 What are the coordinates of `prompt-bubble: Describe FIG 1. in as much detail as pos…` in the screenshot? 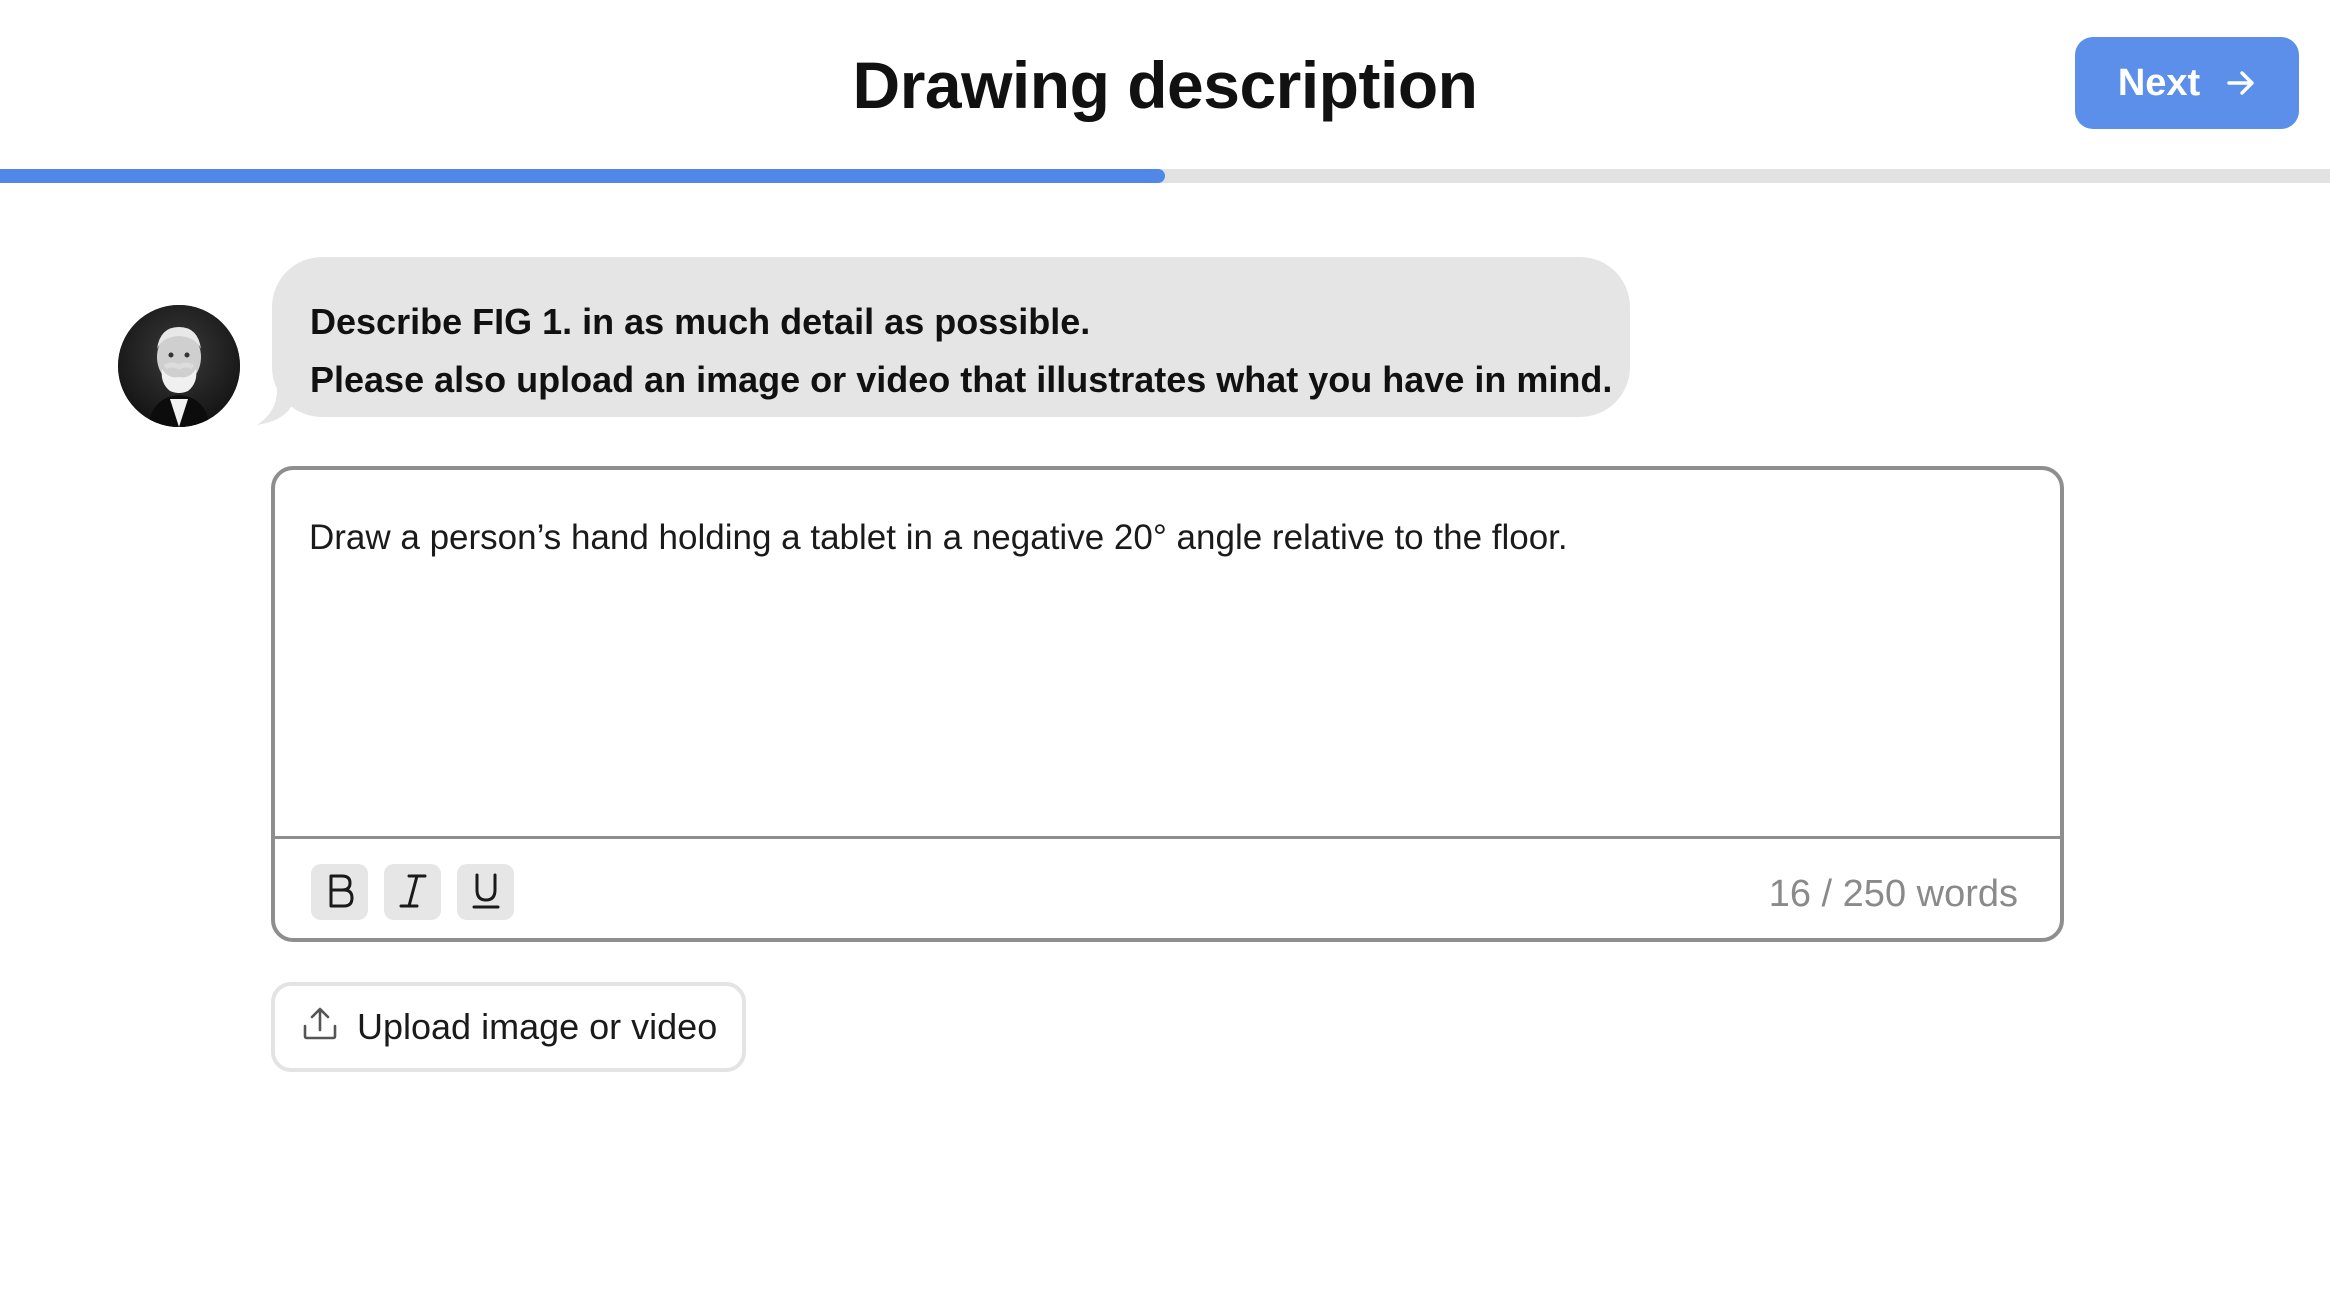 It's located at (951, 337).